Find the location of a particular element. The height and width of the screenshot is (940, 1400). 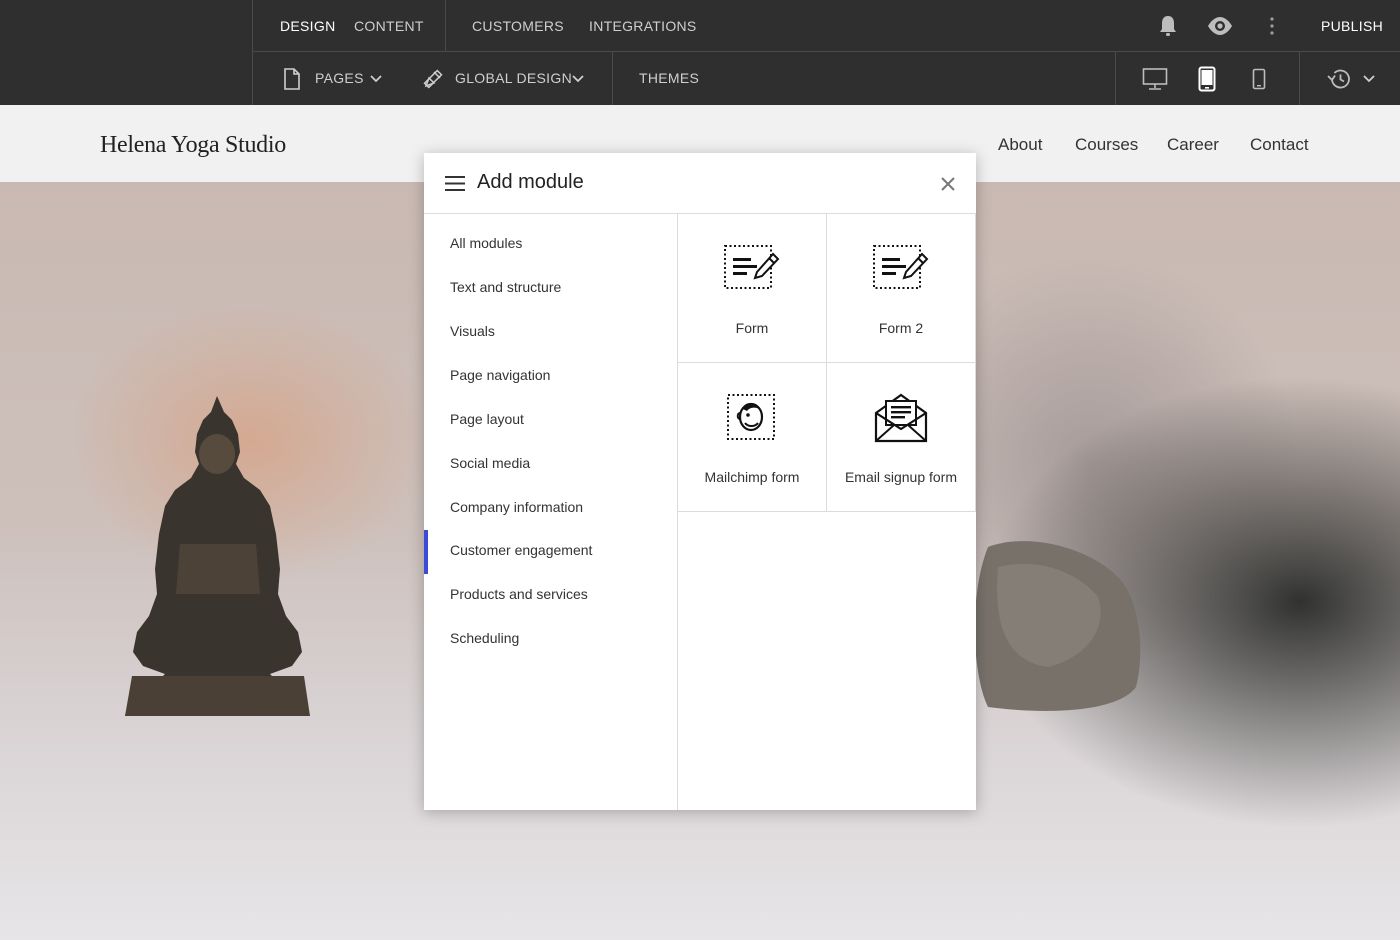

module-tile-email-signup-form: Email signup form is located at coordinates (901, 437).